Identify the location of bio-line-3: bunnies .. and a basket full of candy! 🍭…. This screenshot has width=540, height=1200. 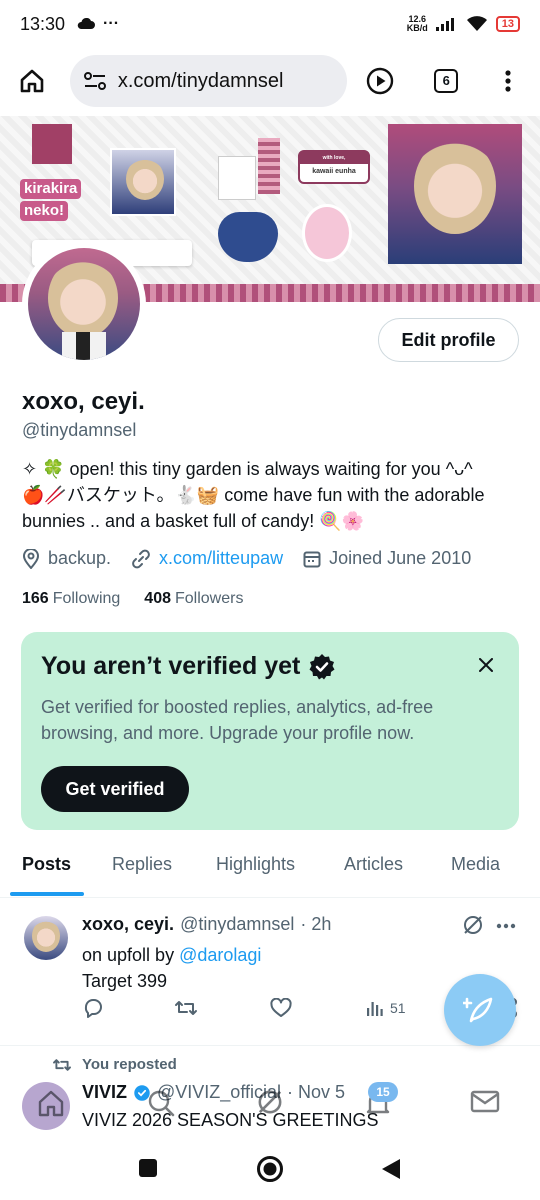
(193, 521).